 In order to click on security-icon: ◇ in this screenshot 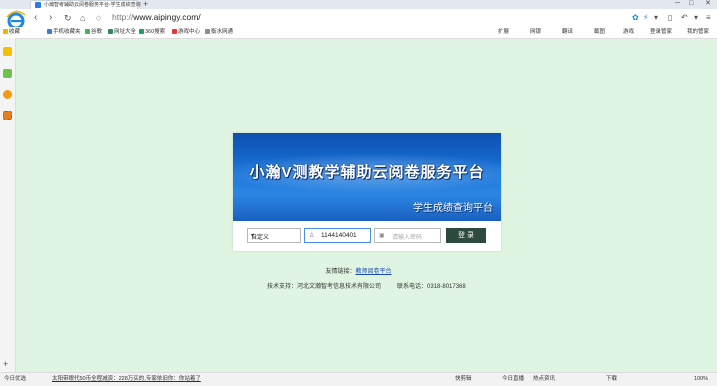, I will do `click(99, 18)`.